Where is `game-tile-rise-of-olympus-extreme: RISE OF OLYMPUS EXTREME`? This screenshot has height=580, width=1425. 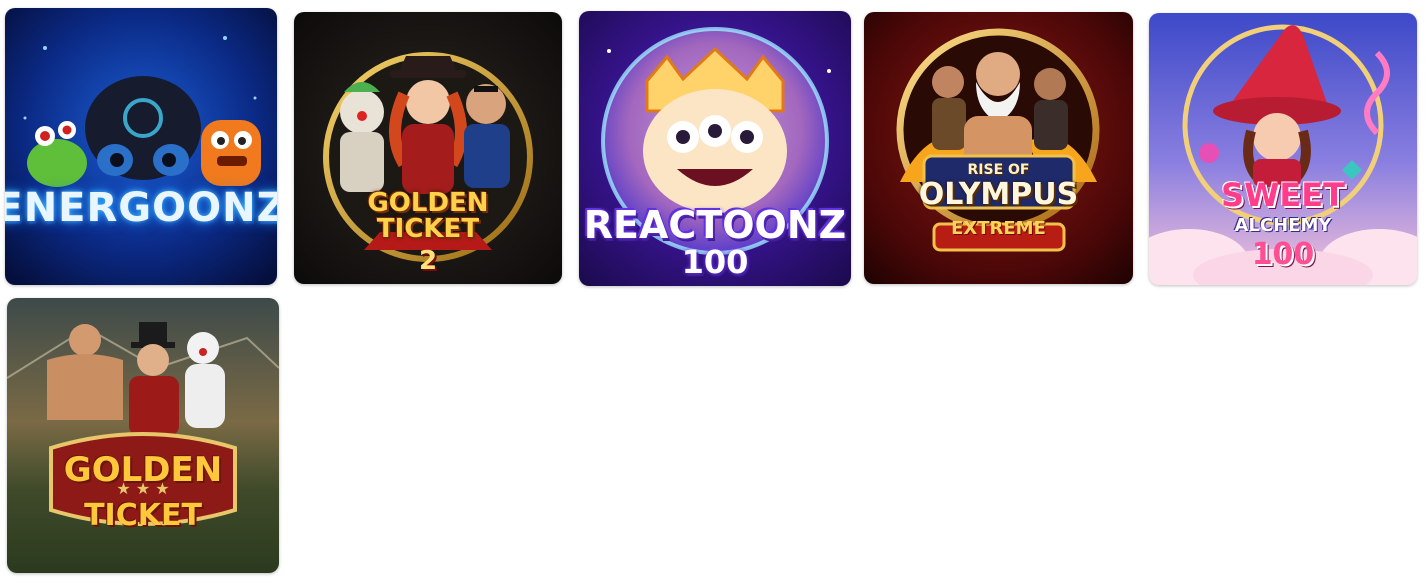 game-tile-rise-of-olympus-extreme: RISE OF OLYMPUS EXTREME is located at coordinates (998, 148).